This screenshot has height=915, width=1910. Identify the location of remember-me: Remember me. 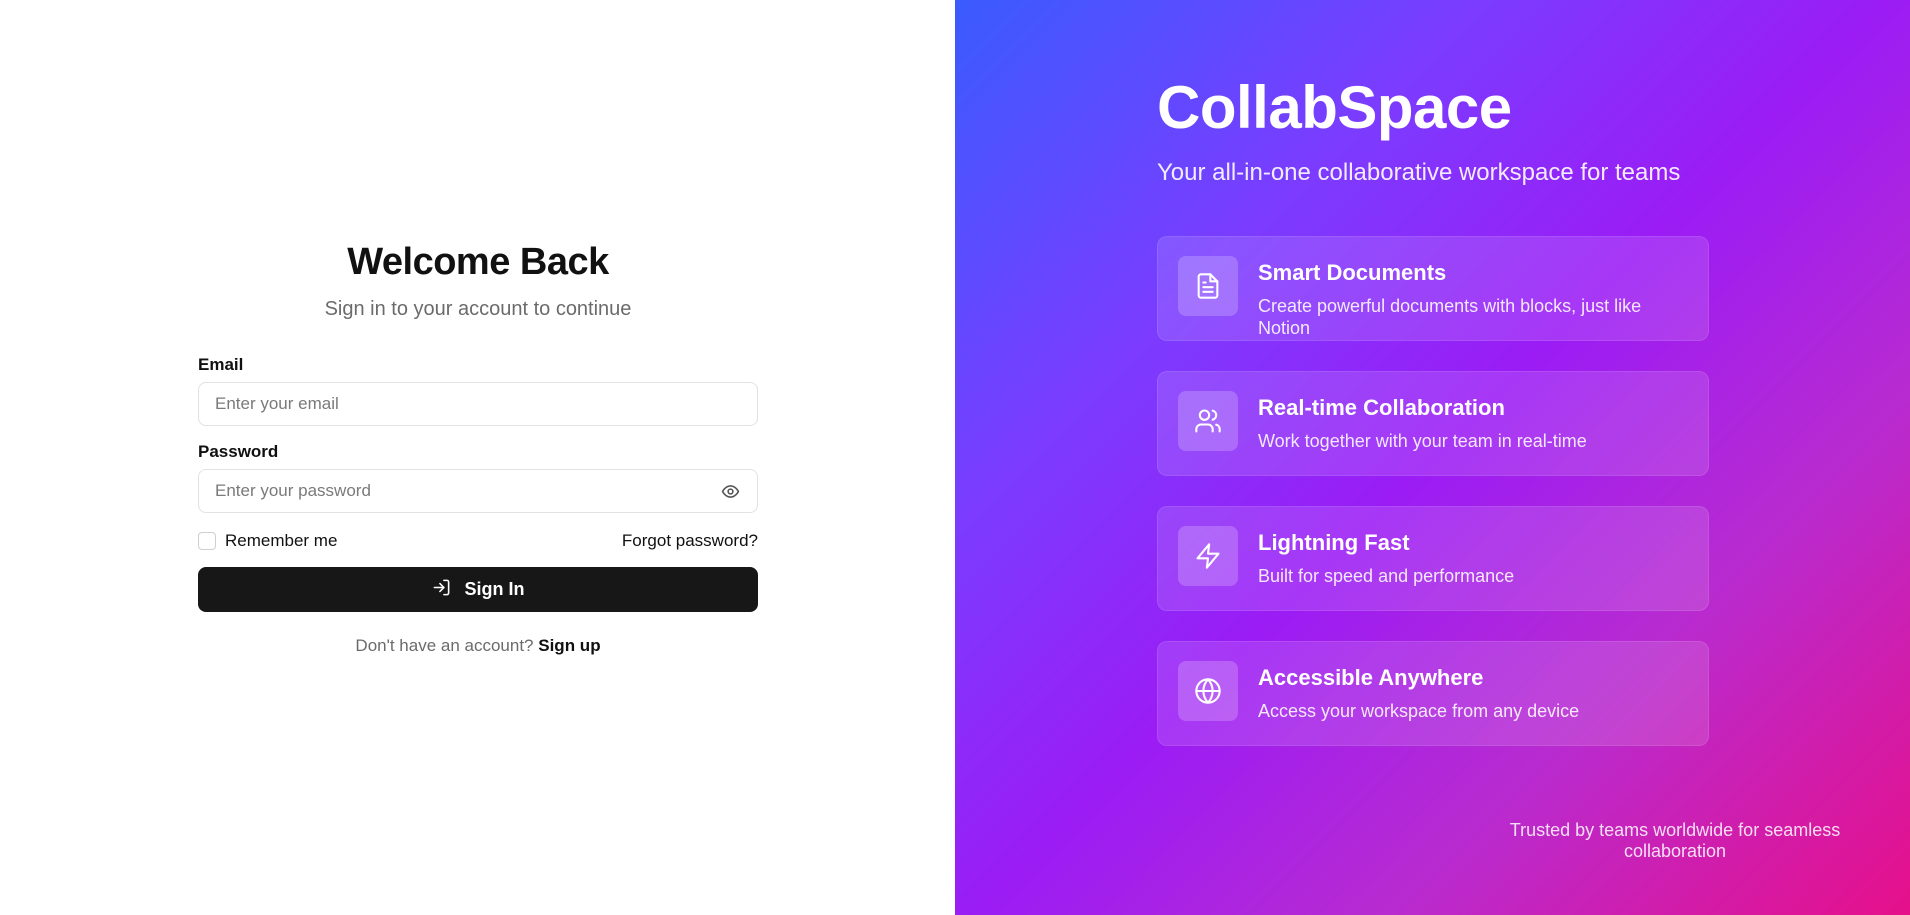
(267, 541).